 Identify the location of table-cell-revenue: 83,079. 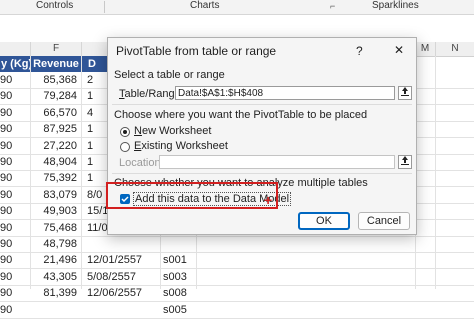
(54, 195).